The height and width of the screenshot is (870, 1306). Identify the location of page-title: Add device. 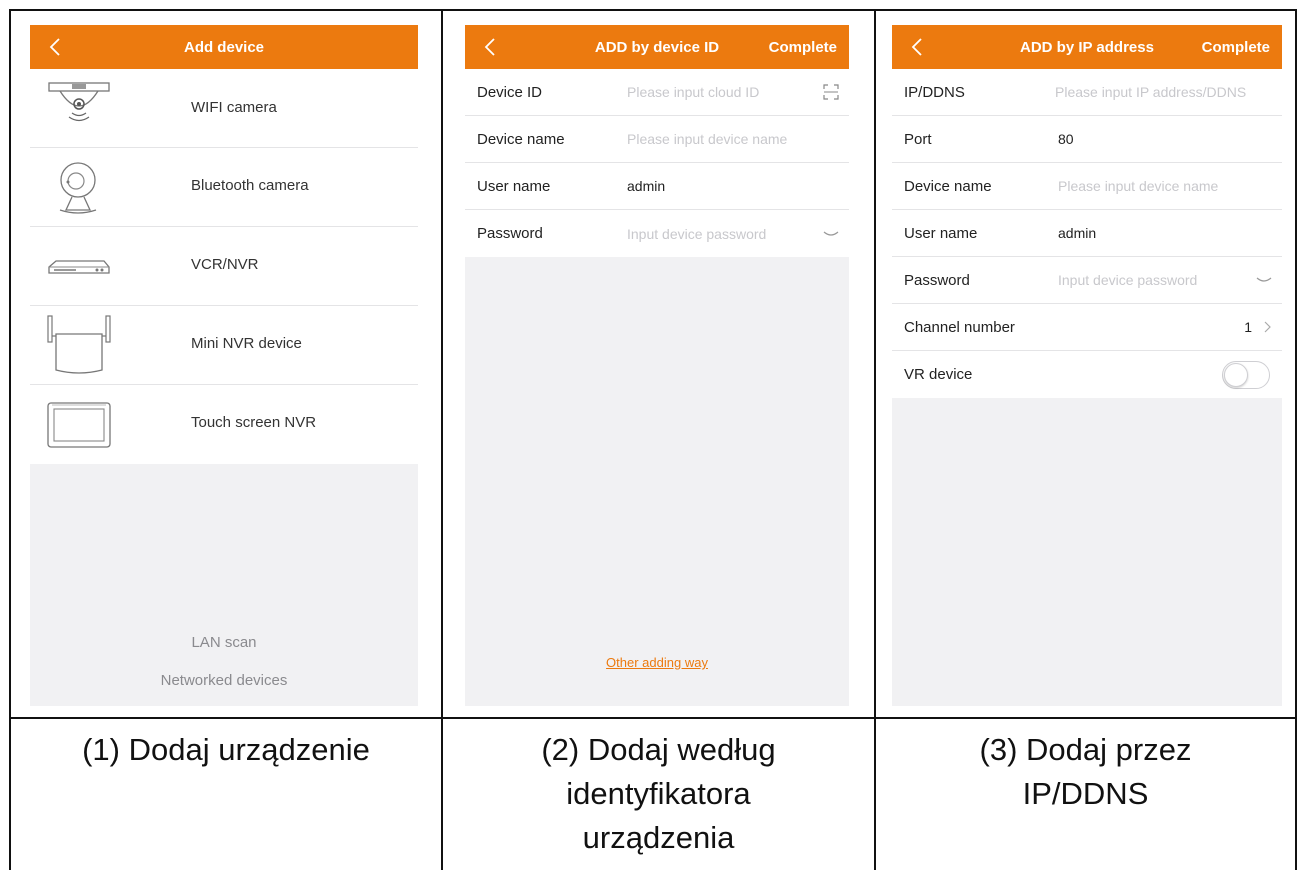
(224, 47).